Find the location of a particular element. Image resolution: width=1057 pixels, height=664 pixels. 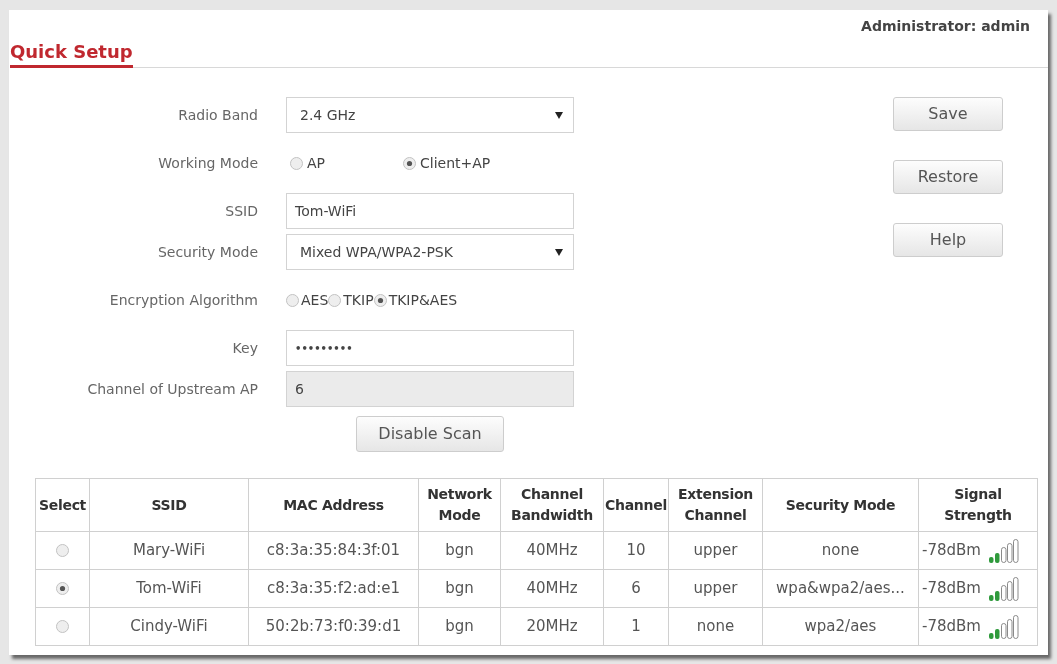

field-label: SSID is located at coordinates (241, 211).